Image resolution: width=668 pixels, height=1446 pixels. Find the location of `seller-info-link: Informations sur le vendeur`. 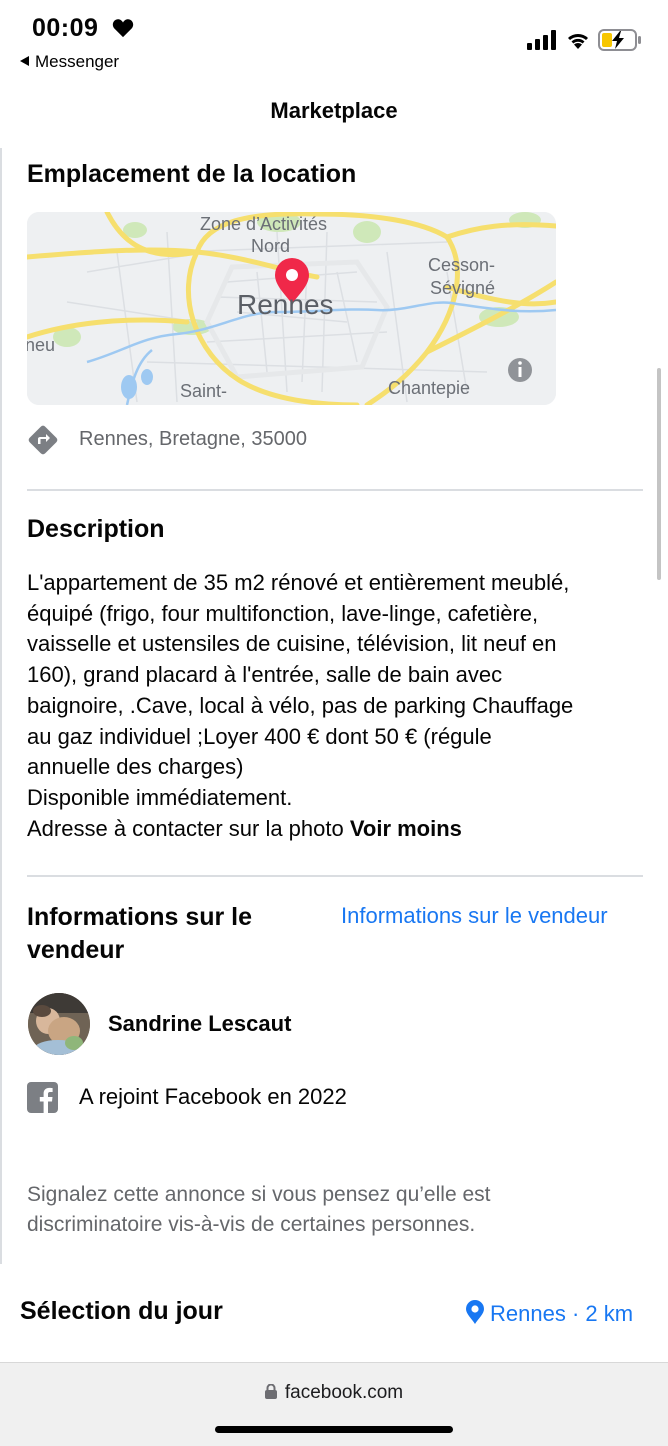

seller-info-link: Informations sur le vendeur is located at coordinates (474, 916).